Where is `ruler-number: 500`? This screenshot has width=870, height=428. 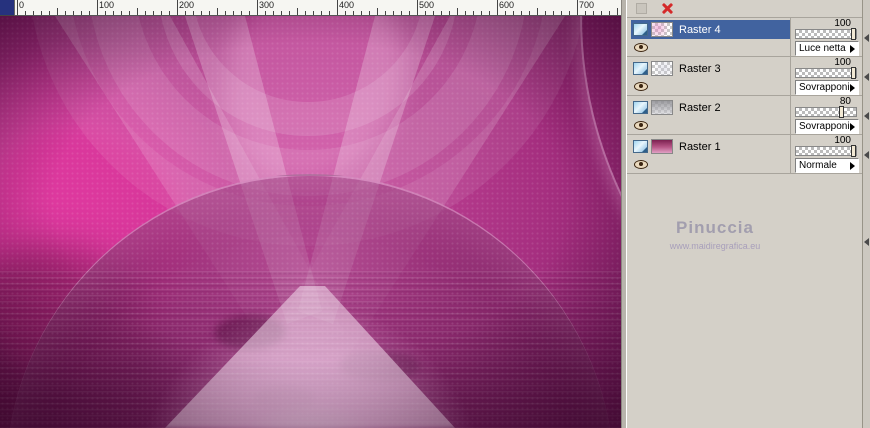
ruler-number: 500 is located at coordinates (427, 5).